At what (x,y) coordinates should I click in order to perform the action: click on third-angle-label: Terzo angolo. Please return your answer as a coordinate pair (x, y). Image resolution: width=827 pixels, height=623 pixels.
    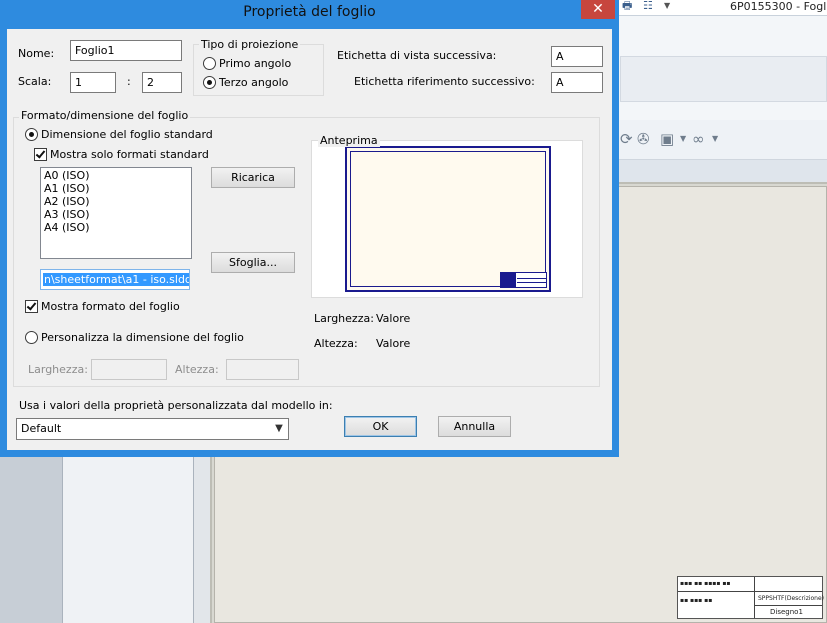
    Looking at the image, I should click on (253, 83).